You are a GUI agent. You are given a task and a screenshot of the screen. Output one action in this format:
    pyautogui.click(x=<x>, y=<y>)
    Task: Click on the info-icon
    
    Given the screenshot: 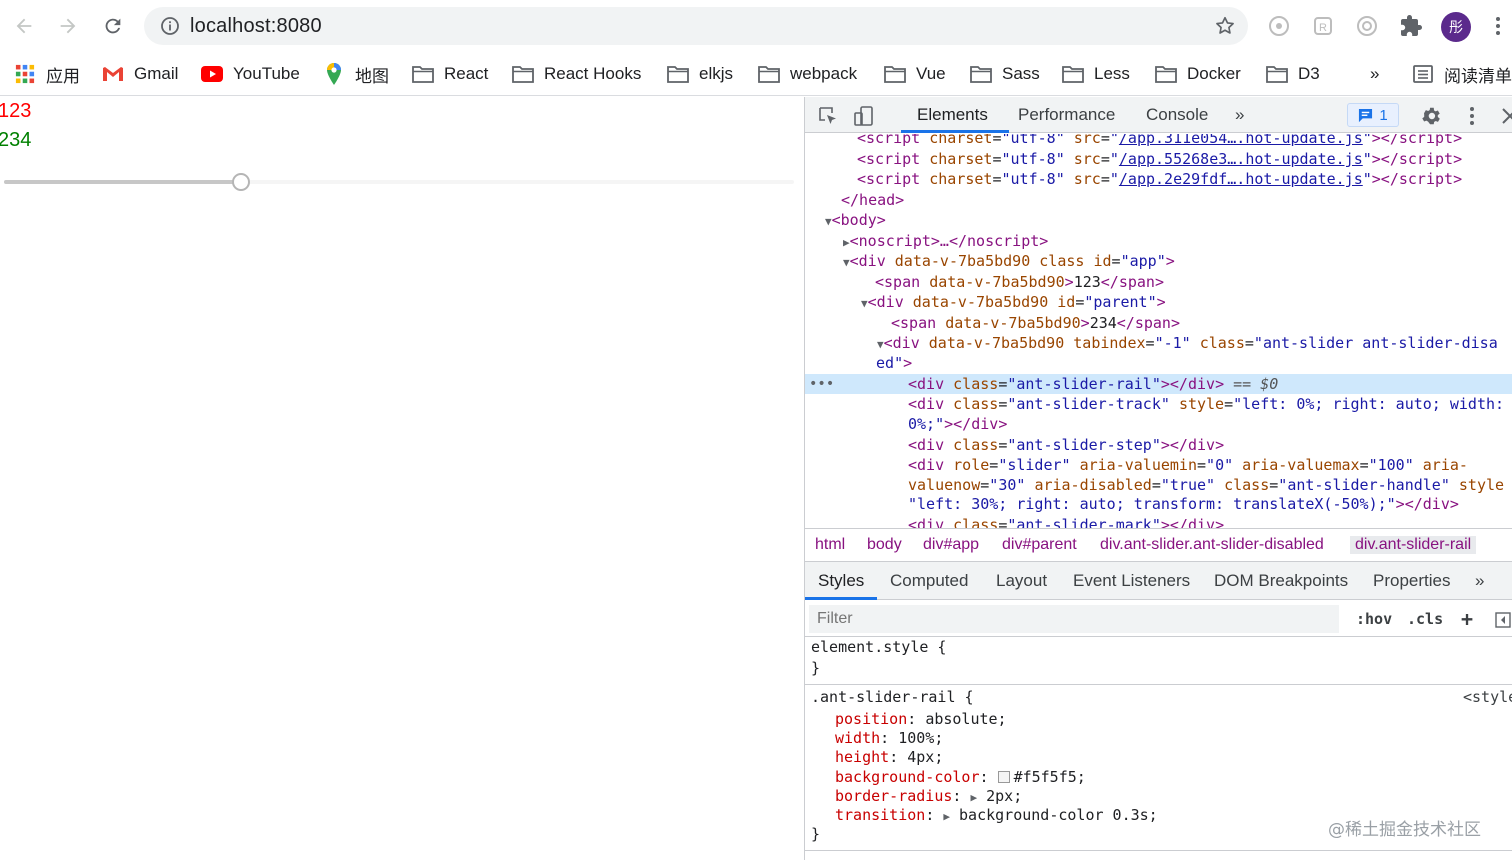 What is the action you would take?
    pyautogui.click(x=170, y=26)
    